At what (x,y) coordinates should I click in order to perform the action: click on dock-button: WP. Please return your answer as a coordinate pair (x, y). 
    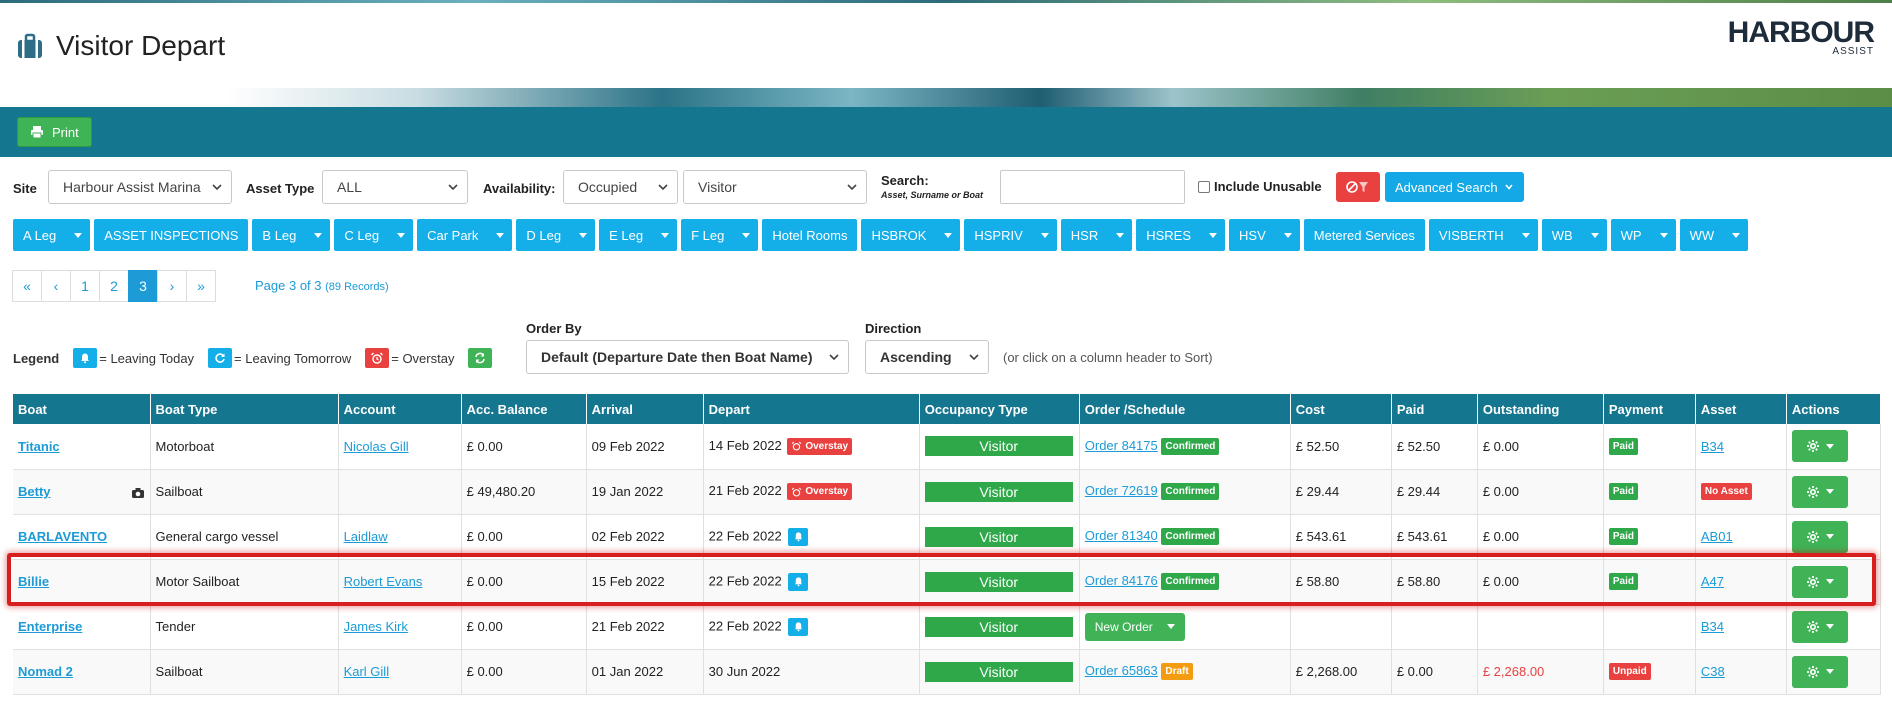
    Looking at the image, I should click on (1643, 235).